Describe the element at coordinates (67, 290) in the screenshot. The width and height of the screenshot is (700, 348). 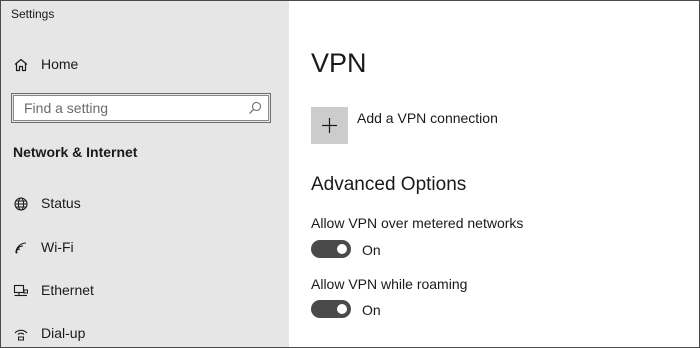
I see `sidebar-item-label: Ethernet` at that location.